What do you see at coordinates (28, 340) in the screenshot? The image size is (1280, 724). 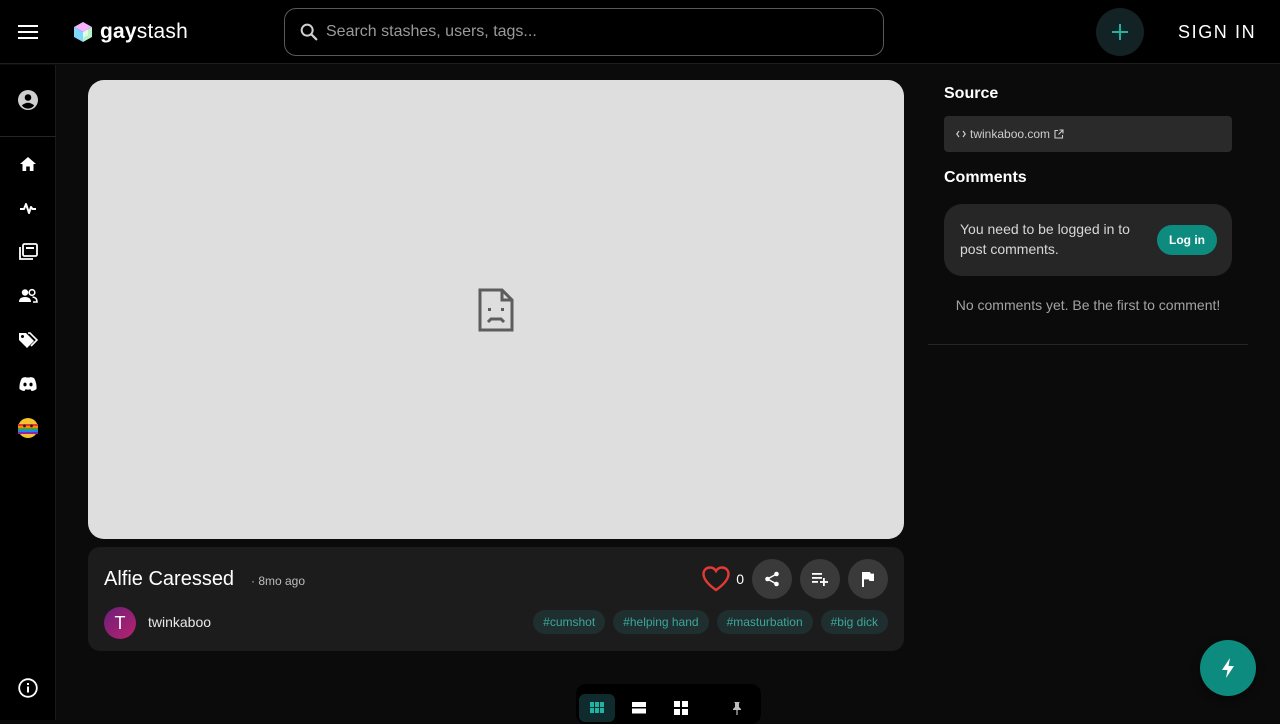 I see `tags-icon` at bounding box center [28, 340].